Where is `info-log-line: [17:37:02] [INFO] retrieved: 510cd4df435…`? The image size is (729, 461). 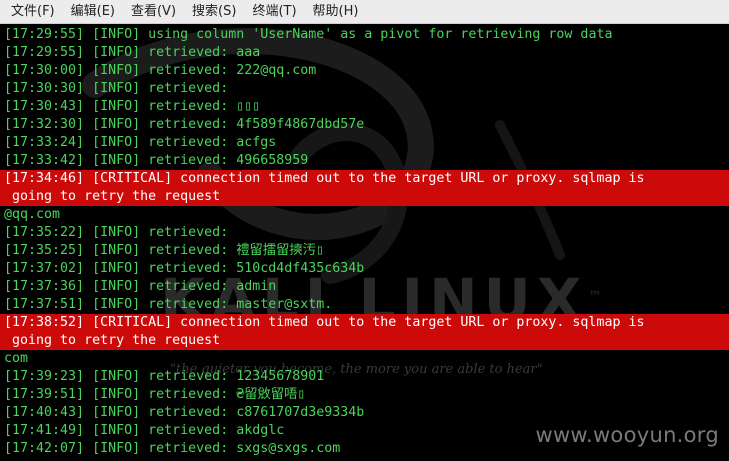
info-log-line: [17:37:02] [INFO] retrieved: 510cd4df435… is located at coordinates (364, 269).